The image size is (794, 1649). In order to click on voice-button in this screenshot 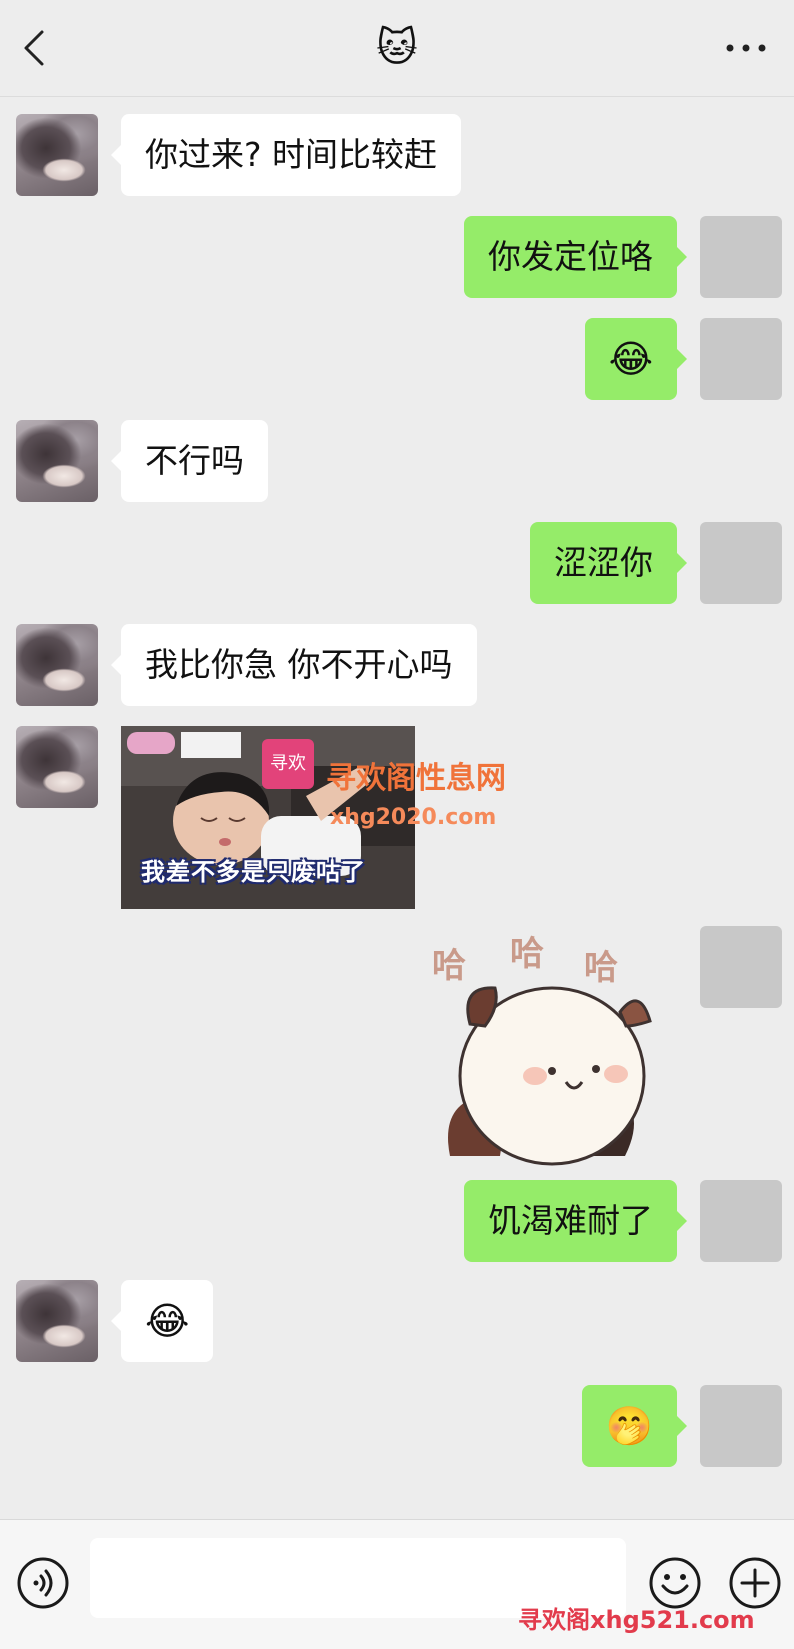, I will do `click(43, 1583)`.